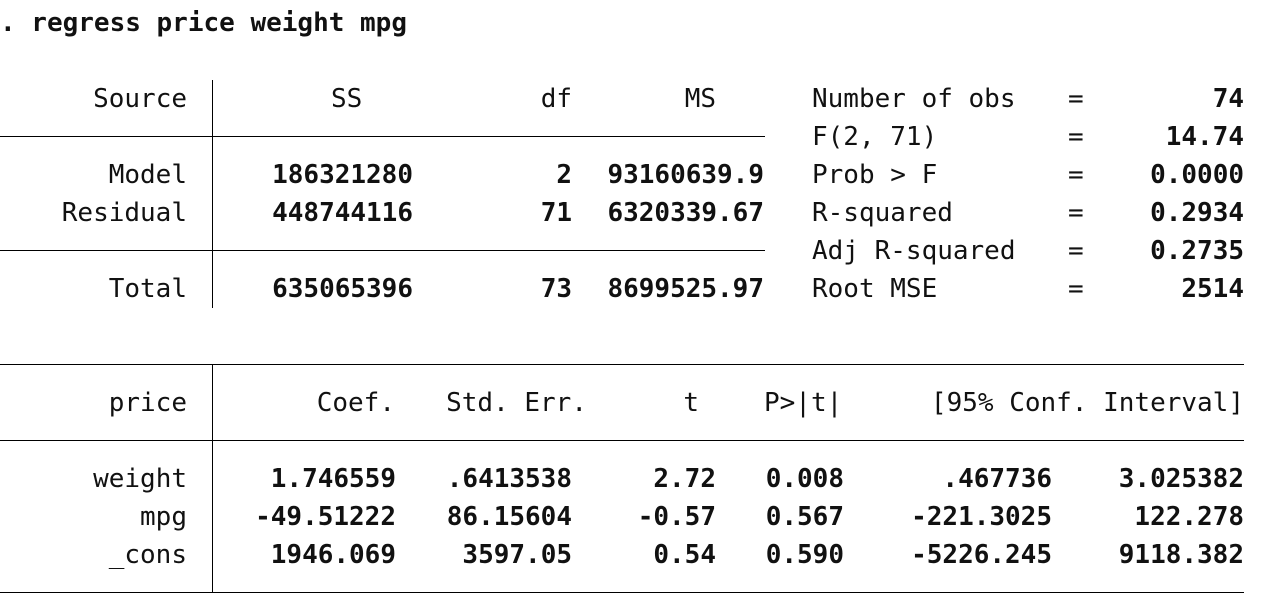 This screenshot has height=600, width=1271. What do you see at coordinates (1087, 403) in the screenshot?
I see `coef-header-ci: [95% Conf. Interval]` at bounding box center [1087, 403].